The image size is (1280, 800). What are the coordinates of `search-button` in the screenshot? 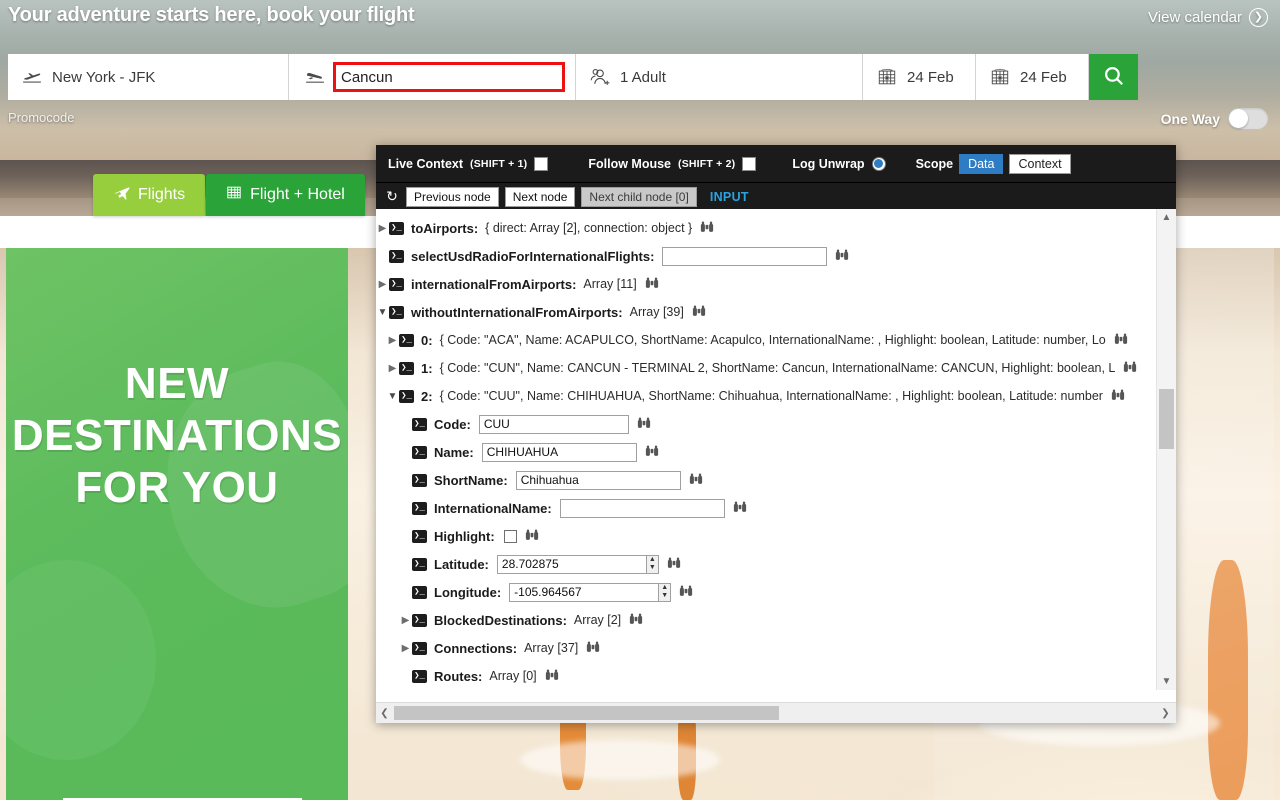 It's located at (1113, 77).